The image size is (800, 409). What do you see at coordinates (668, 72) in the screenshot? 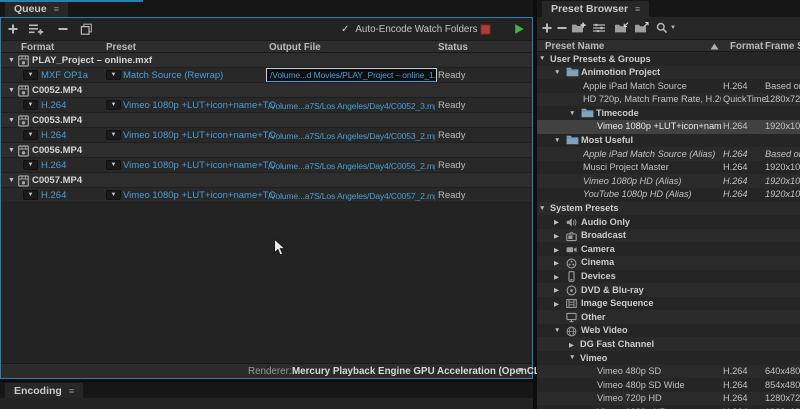
I see `folder-row: ▼ Animotion Project` at bounding box center [668, 72].